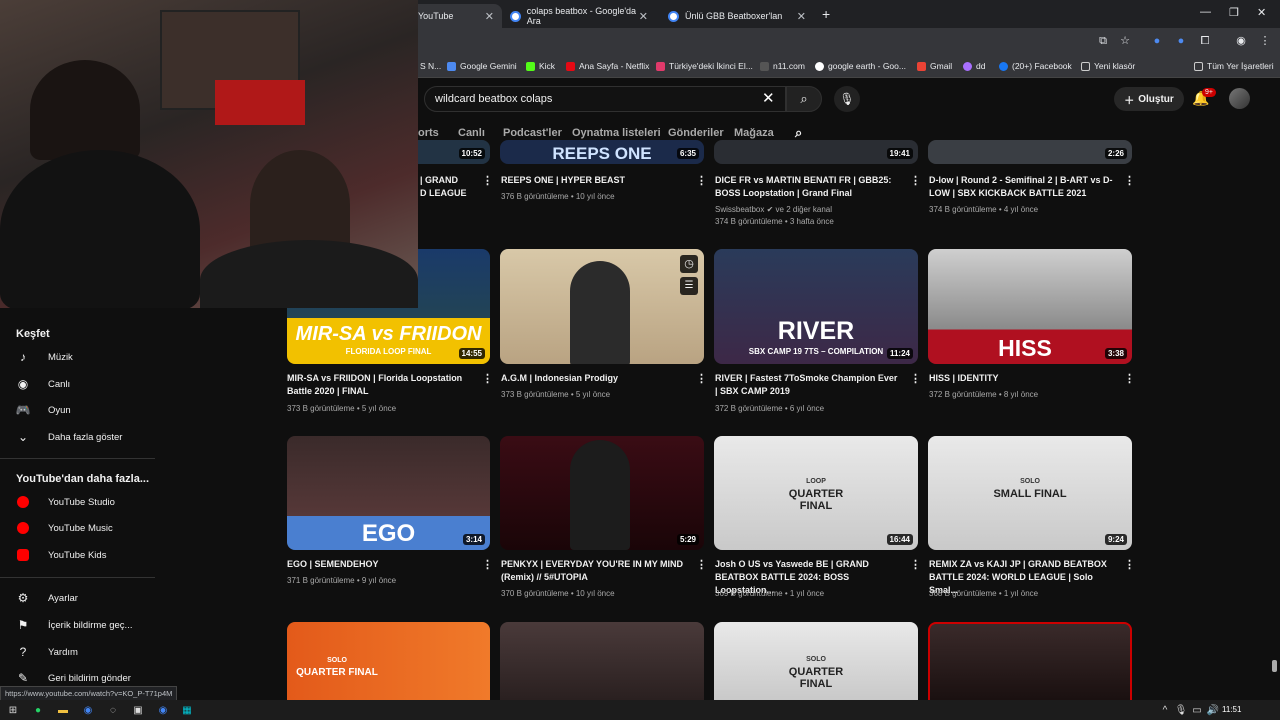  I want to click on puzzle-icon: ⧠, so click(1205, 41).